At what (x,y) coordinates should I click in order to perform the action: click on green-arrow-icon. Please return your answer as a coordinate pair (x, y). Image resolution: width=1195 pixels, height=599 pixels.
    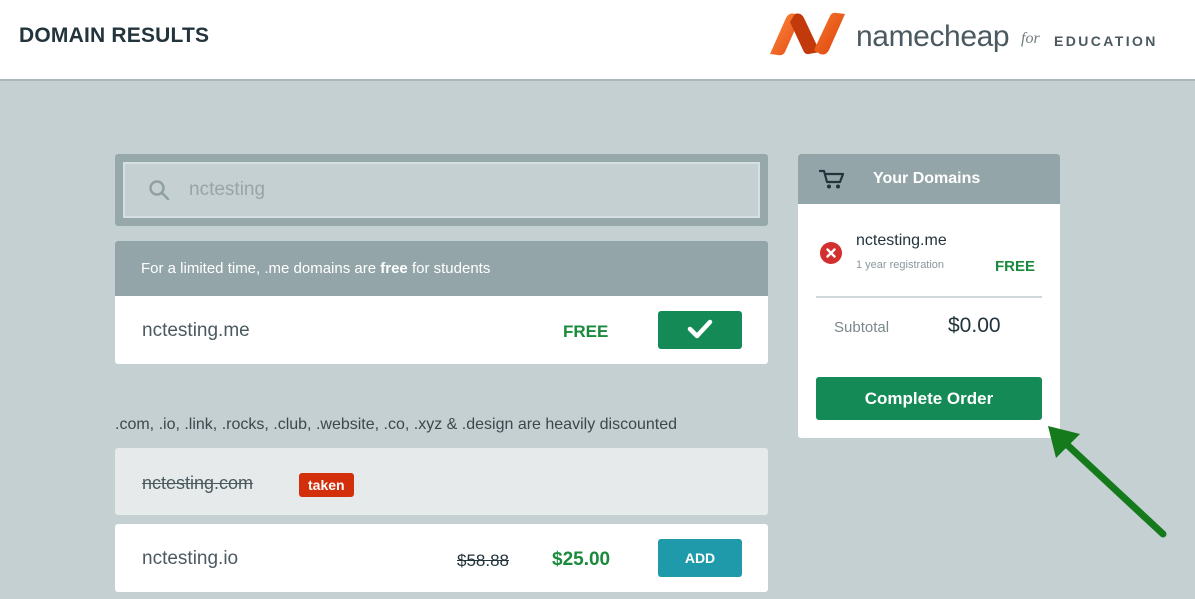
    Looking at the image, I should click on (1107, 482).